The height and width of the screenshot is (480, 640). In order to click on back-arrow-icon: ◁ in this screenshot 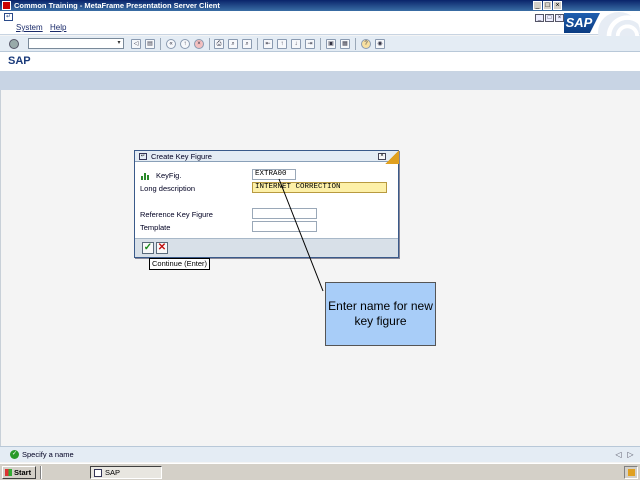, I will do `click(136, 44)`.